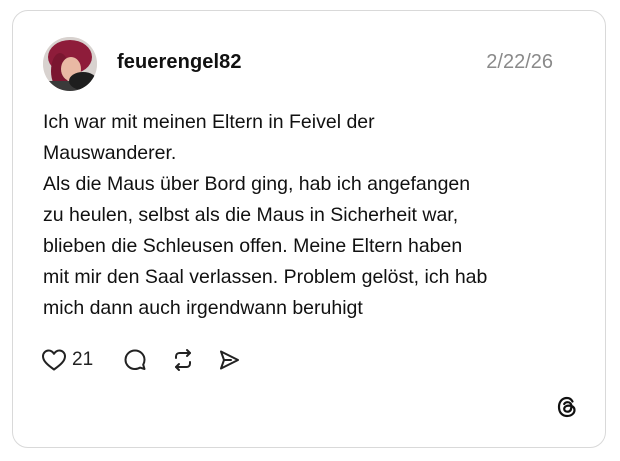 The height and width of the screenshot is (461, 620). I want to click on like-count: 21, so click(83, 359).